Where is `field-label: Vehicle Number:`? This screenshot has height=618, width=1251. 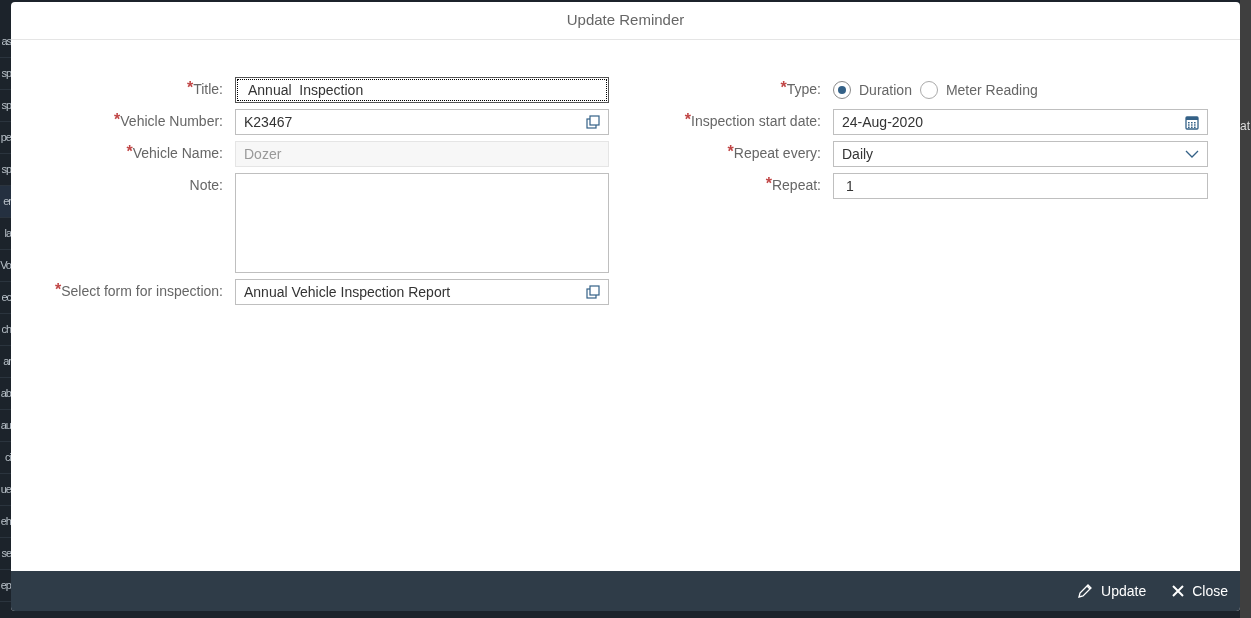 field-label: Vehicle Number: is located at coordinates (171, 121).